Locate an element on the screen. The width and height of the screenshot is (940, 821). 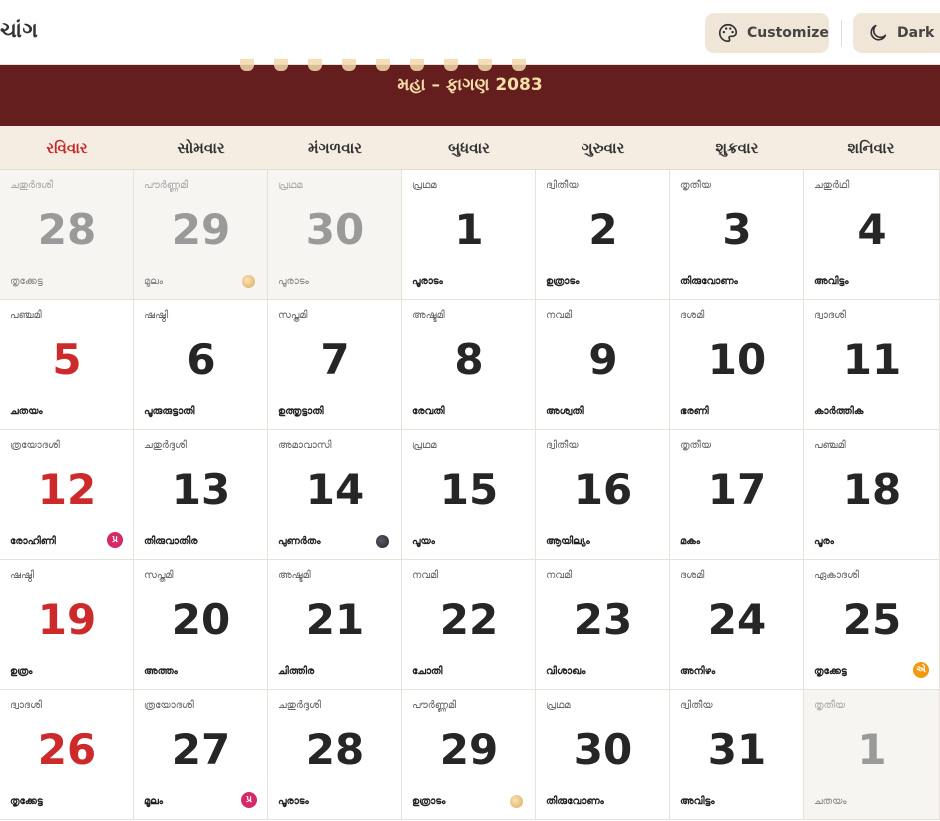
nakshatra-label: അത്തം is located at coordinates (161, 671).